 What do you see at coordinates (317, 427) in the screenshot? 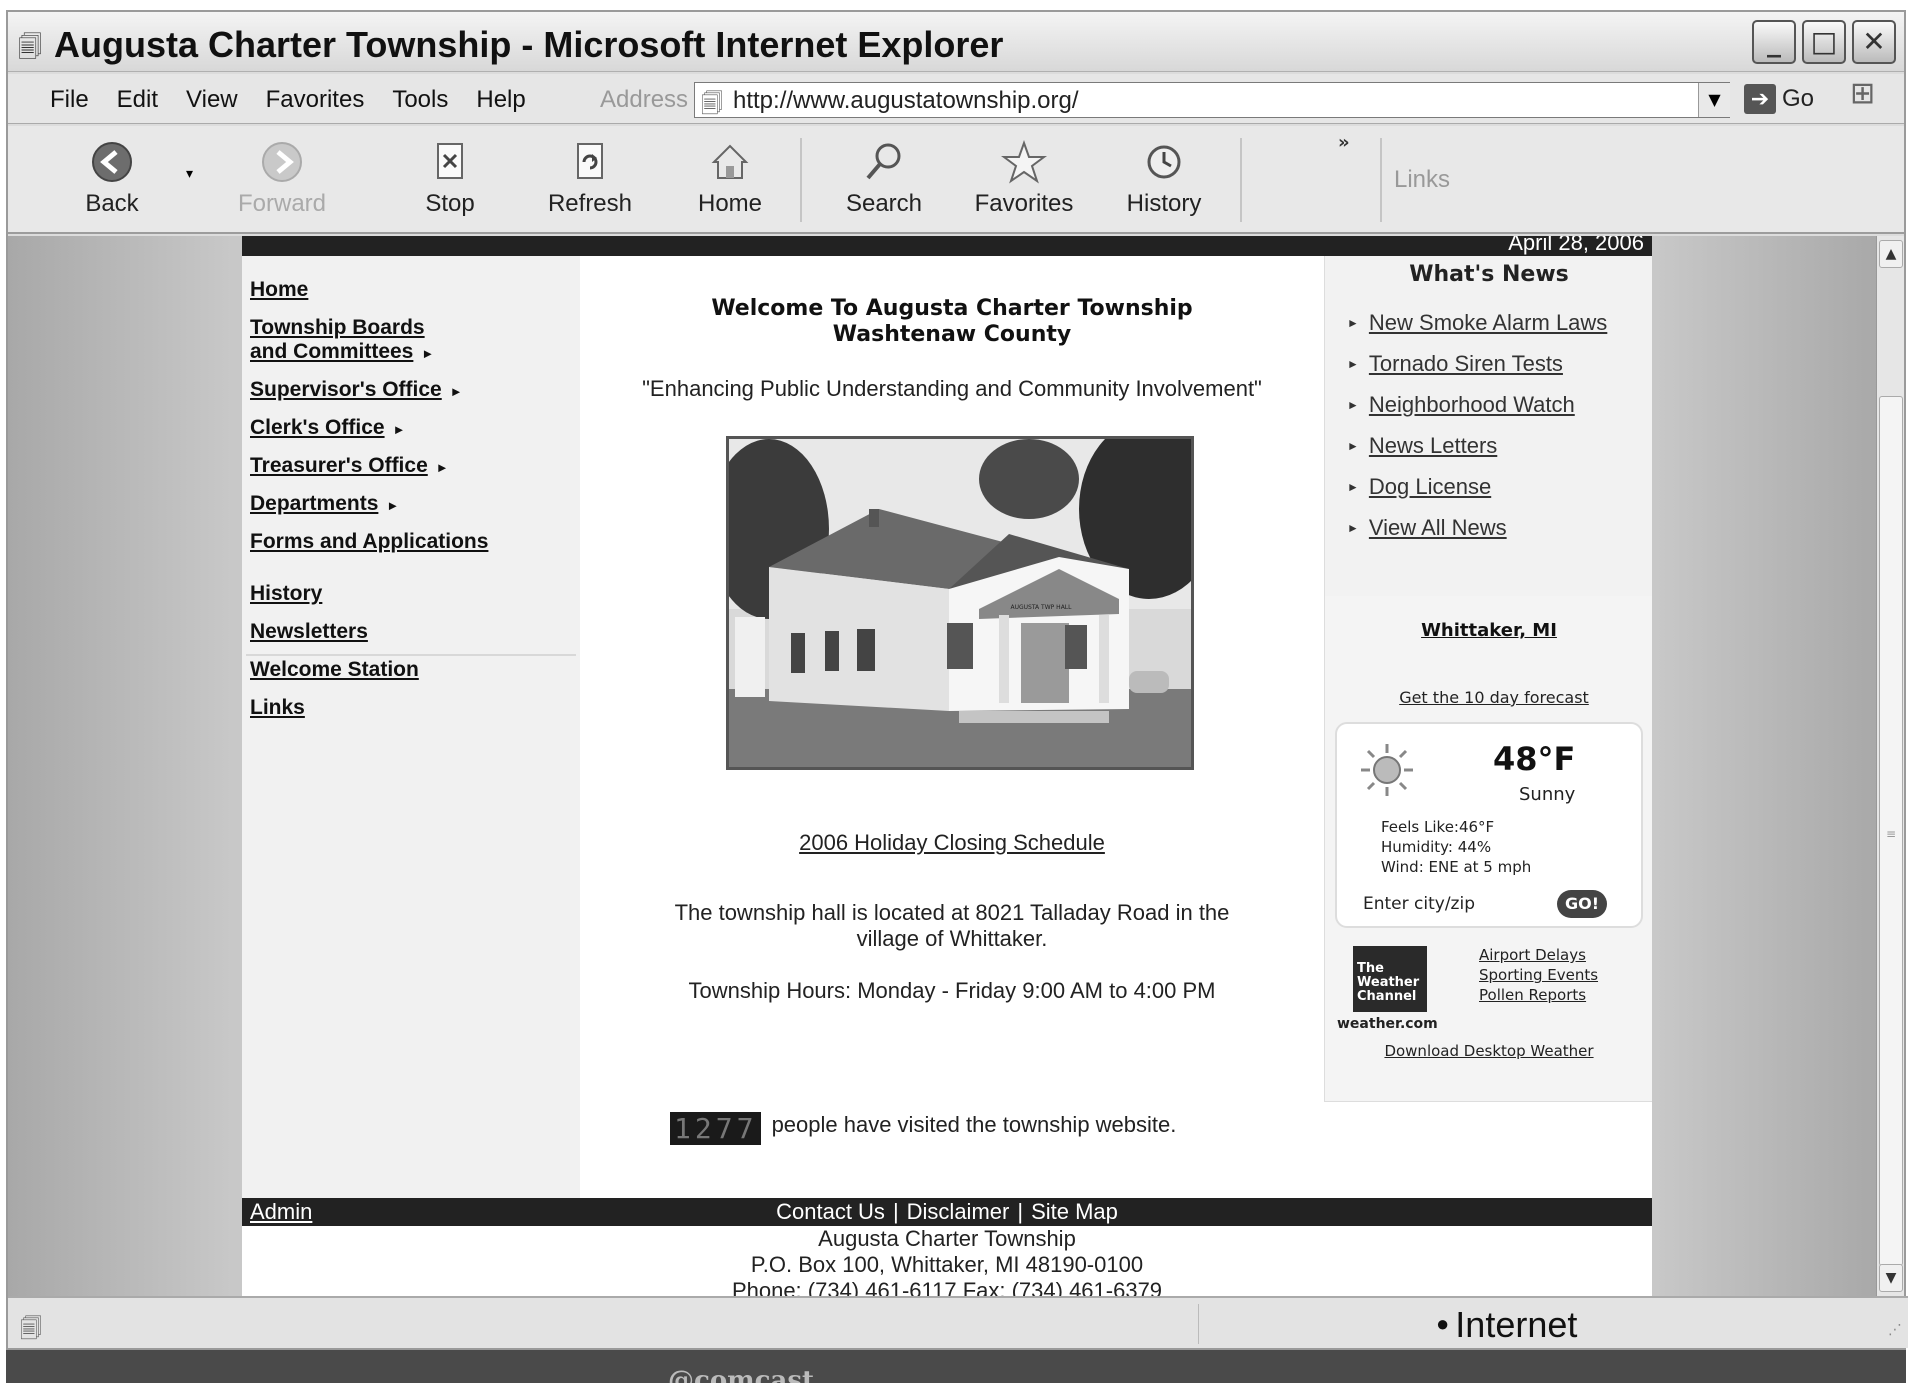
I see `nav-clerks-label: Clerk's Office` at bounding box center [317, 427].